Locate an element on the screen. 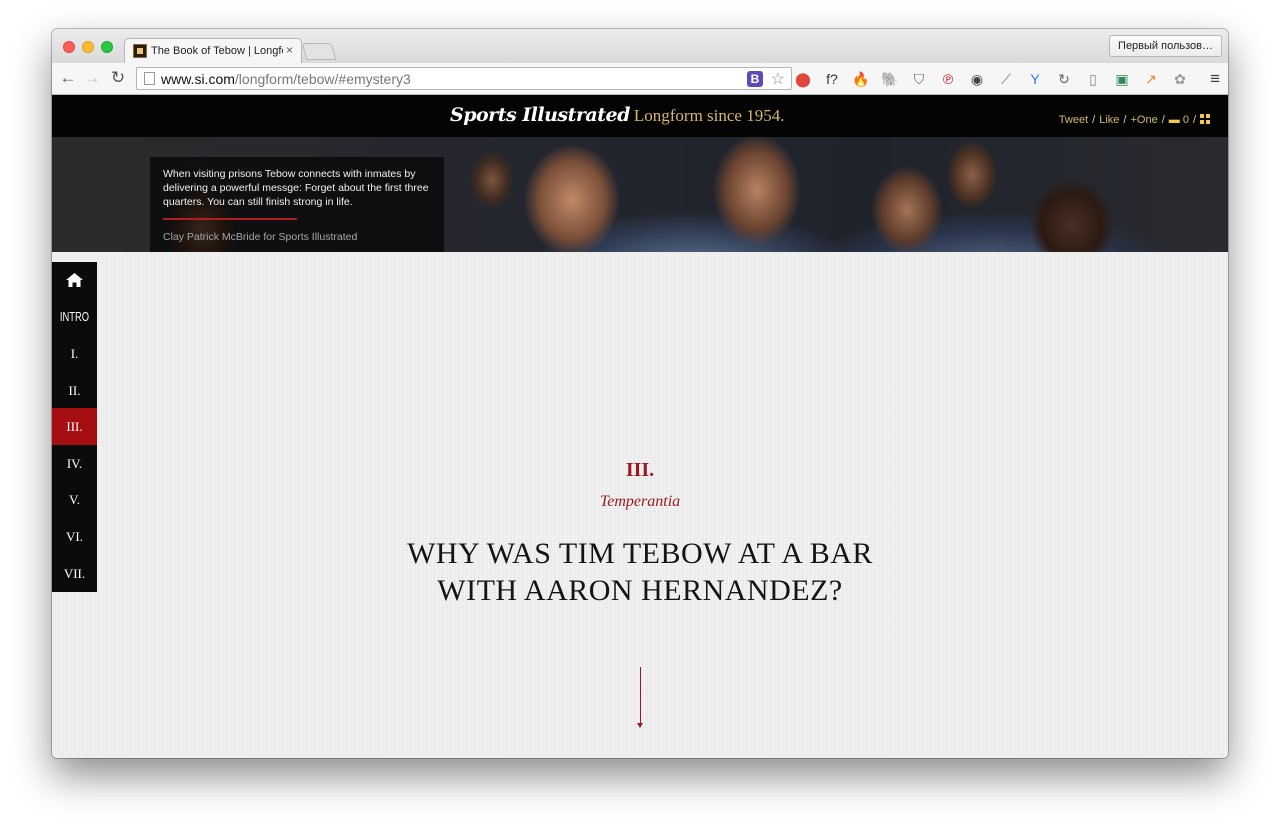 Image resolution: width=1280 pixels, height=832 pixels. hamburger-menu-icon: ≡ is located at coordinates (1215, 79).